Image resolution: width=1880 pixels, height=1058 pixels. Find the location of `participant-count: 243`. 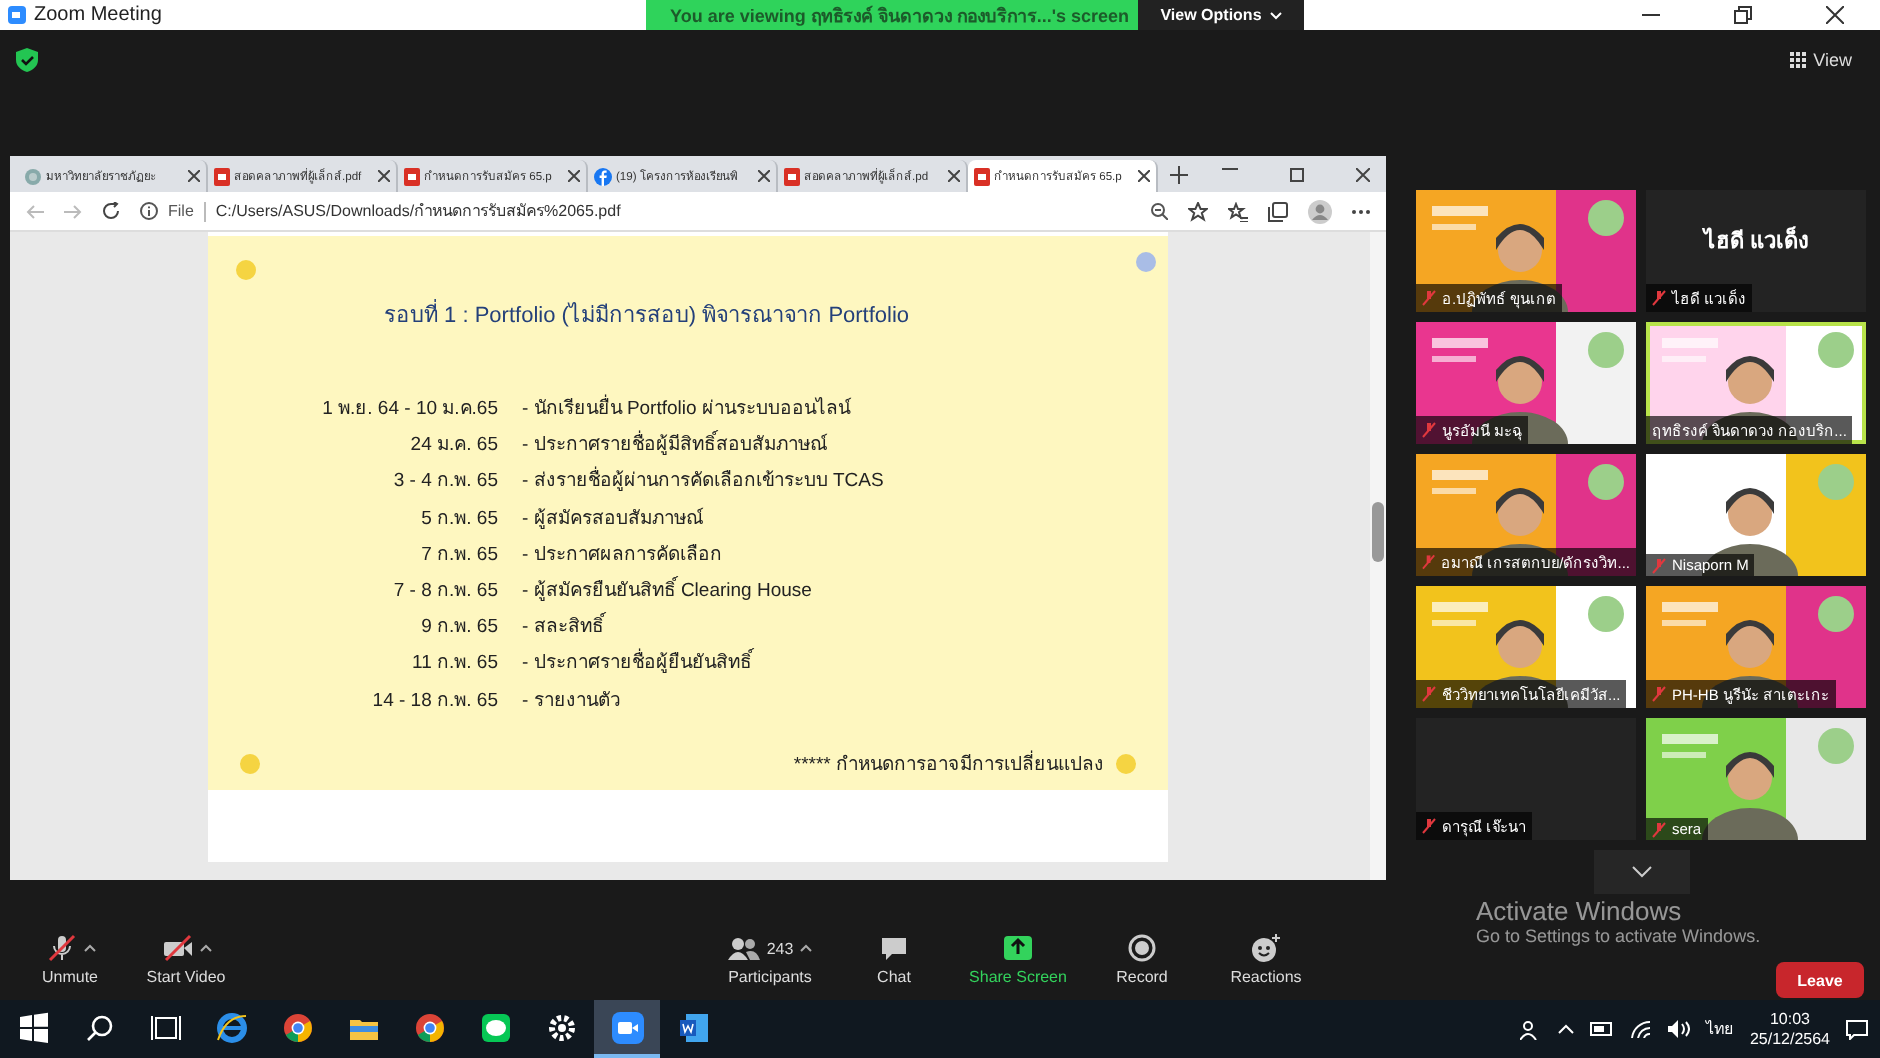

participant-count: 243 is located at coordinates (780, 948).